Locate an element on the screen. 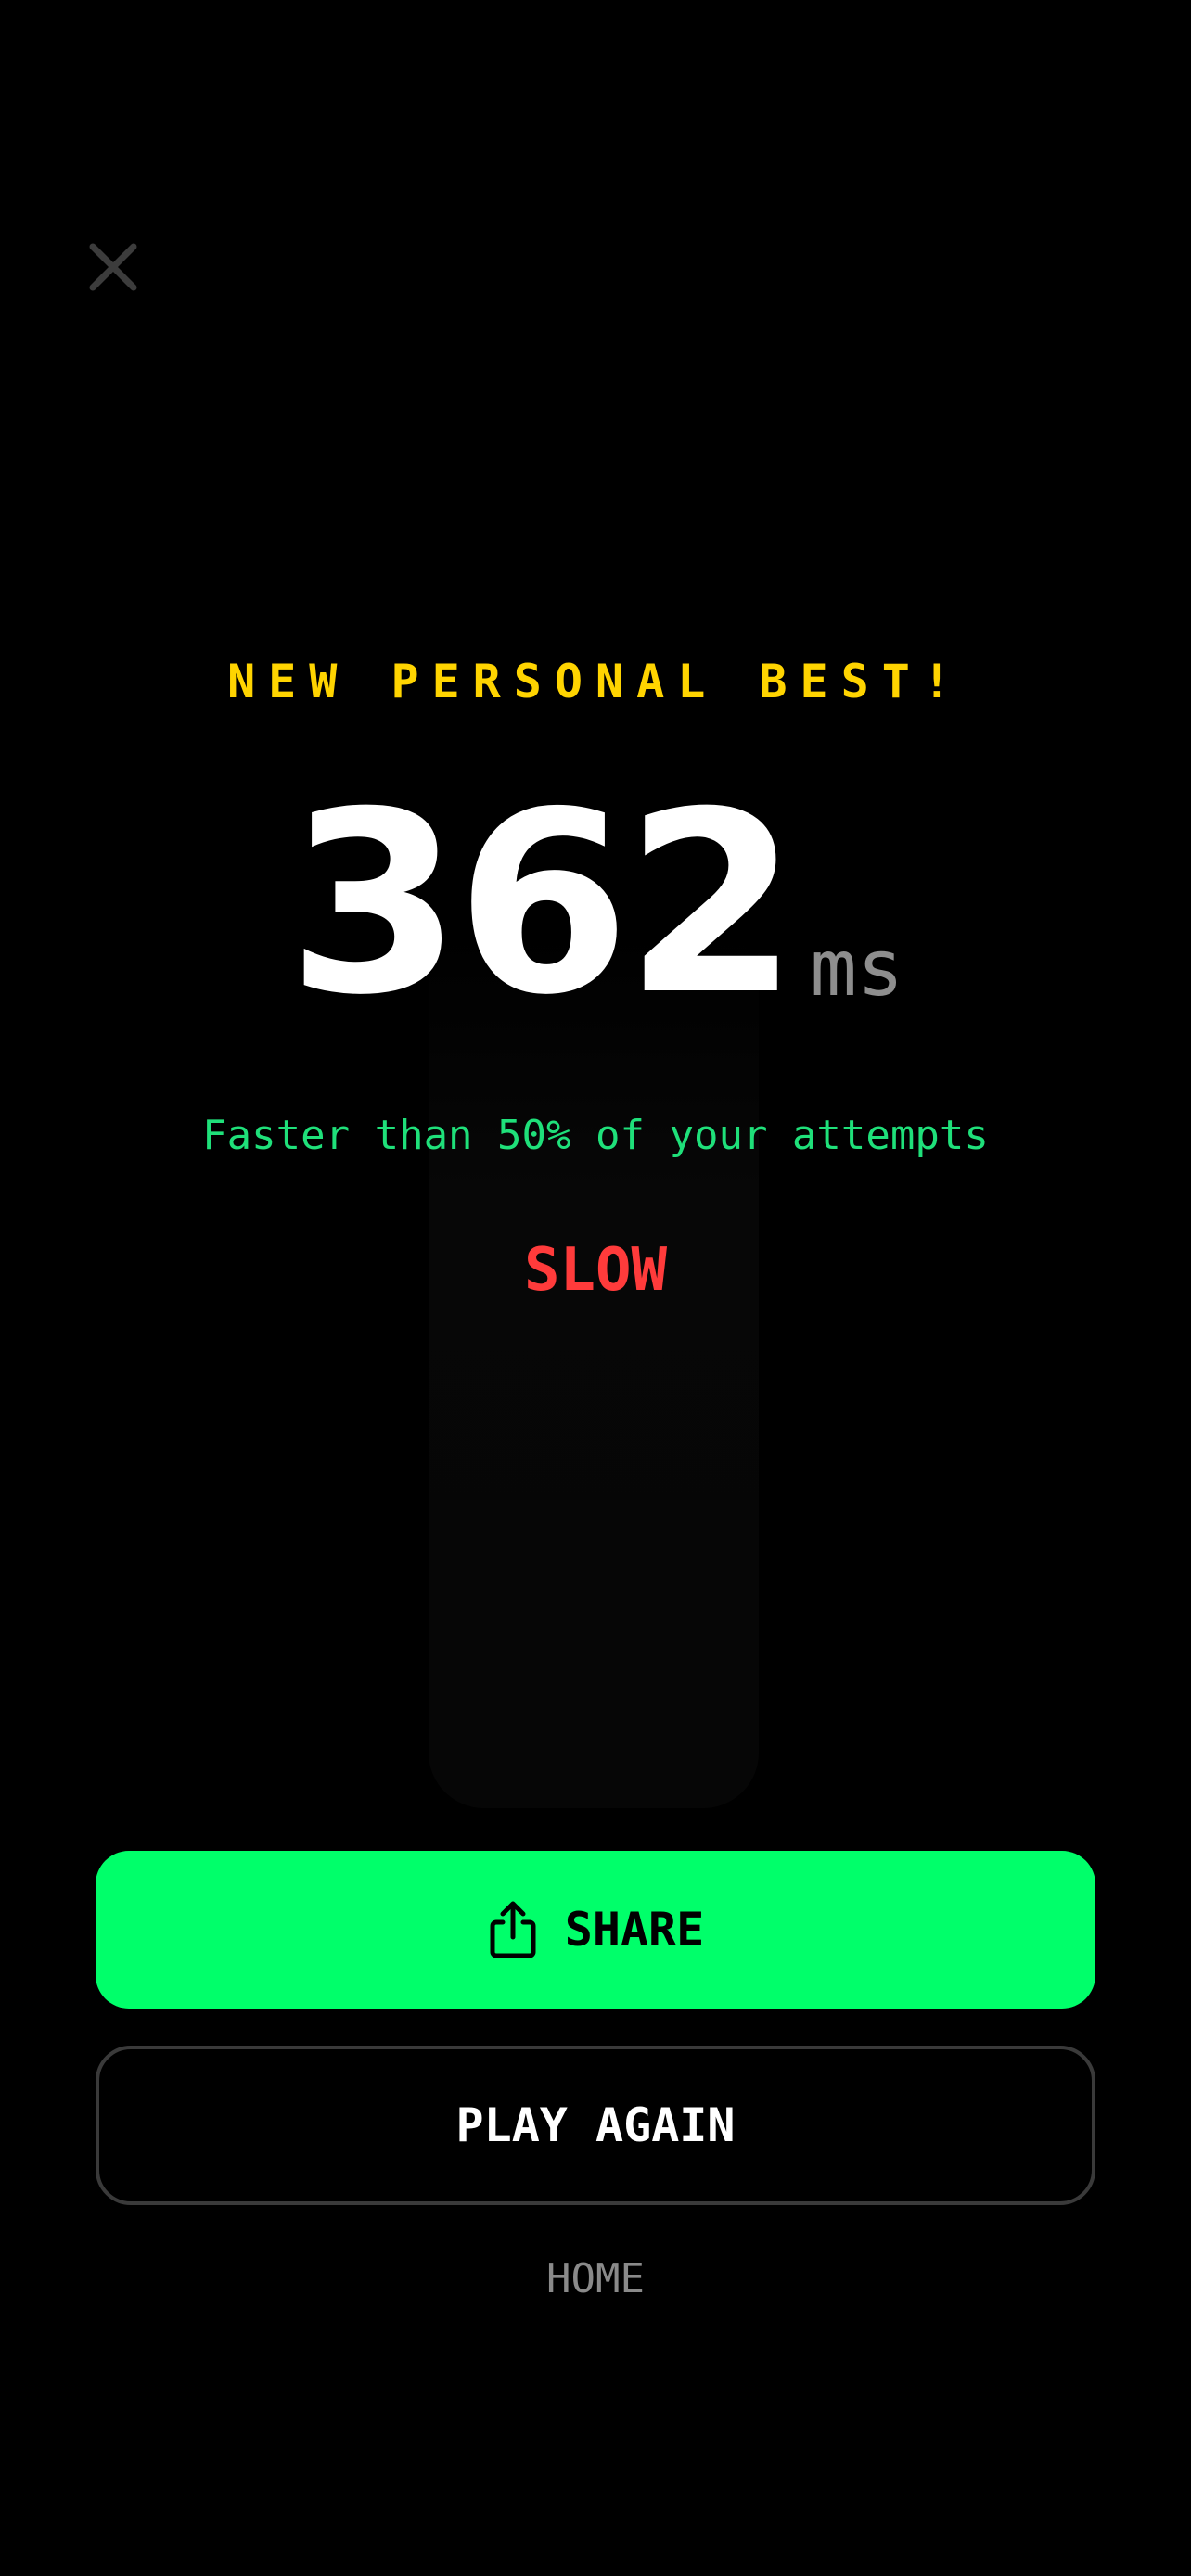  background-panel is located at coordinates (594, 1367).